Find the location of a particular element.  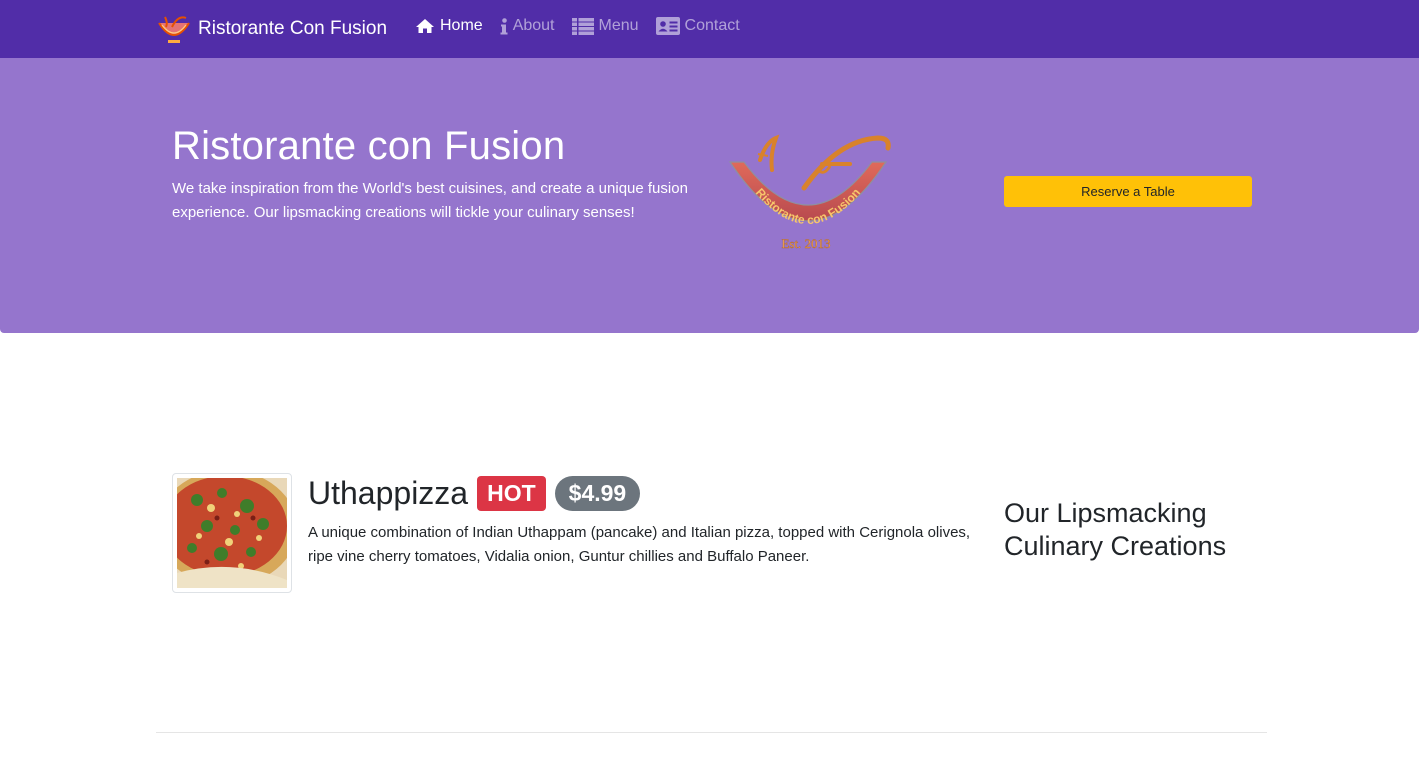

restaurant-logo-image: Ristorante con Fusion Est. 2013 is located at coordinates (809, 192).